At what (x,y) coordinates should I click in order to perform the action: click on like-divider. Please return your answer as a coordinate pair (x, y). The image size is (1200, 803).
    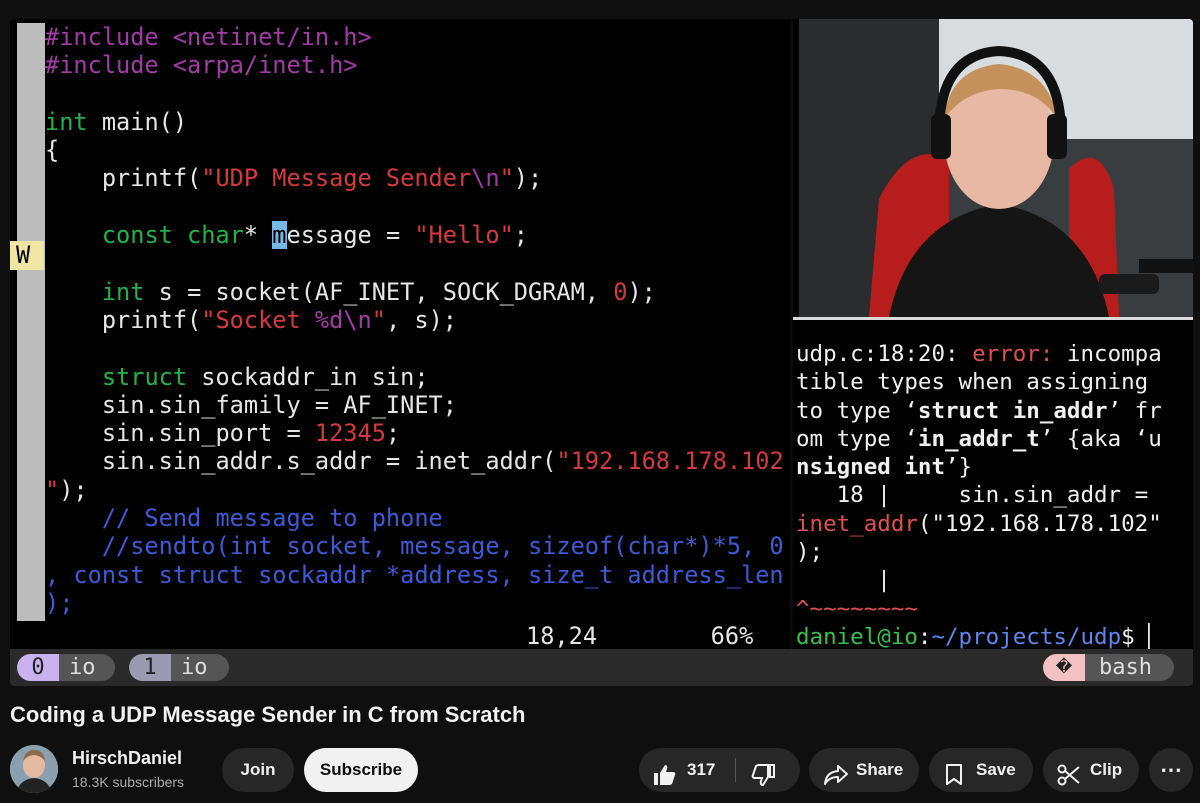
    Looking at the image, I should click on (735, 770).